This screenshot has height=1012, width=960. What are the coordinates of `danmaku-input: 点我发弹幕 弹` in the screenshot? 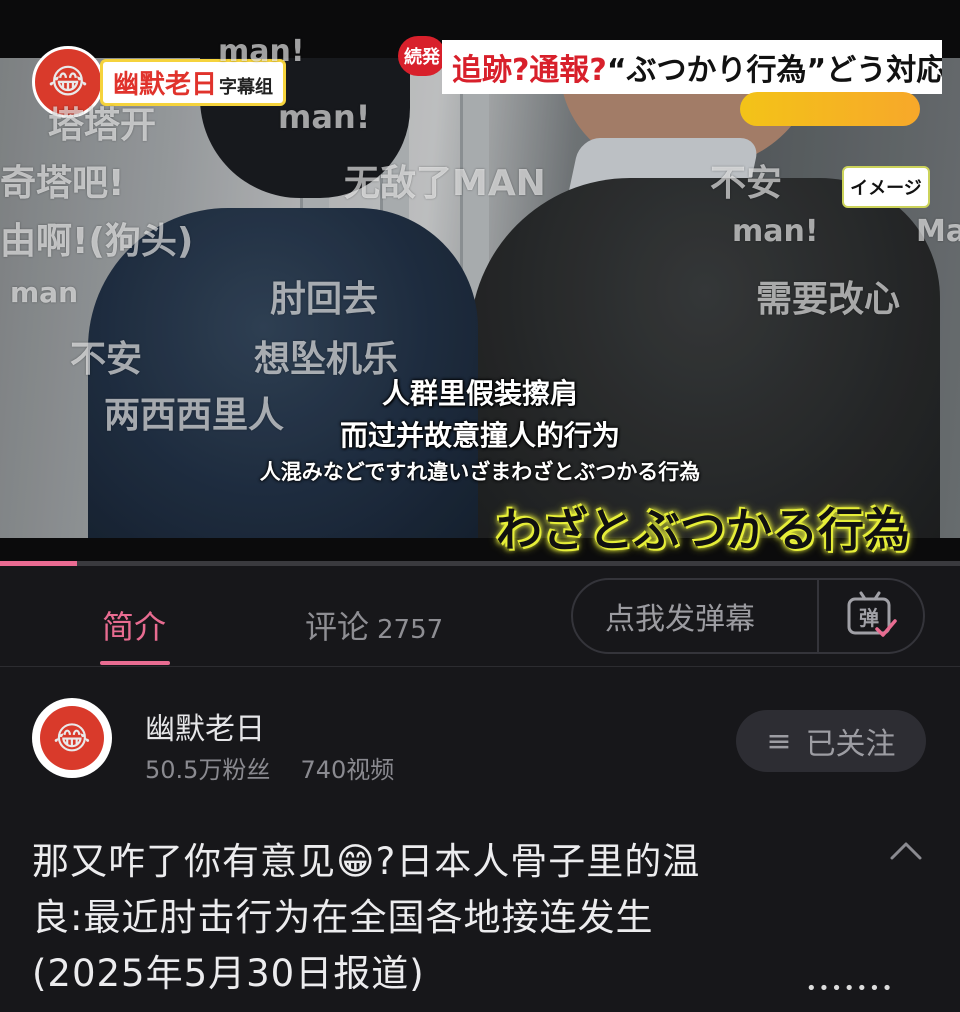 It's located at (748, 616).